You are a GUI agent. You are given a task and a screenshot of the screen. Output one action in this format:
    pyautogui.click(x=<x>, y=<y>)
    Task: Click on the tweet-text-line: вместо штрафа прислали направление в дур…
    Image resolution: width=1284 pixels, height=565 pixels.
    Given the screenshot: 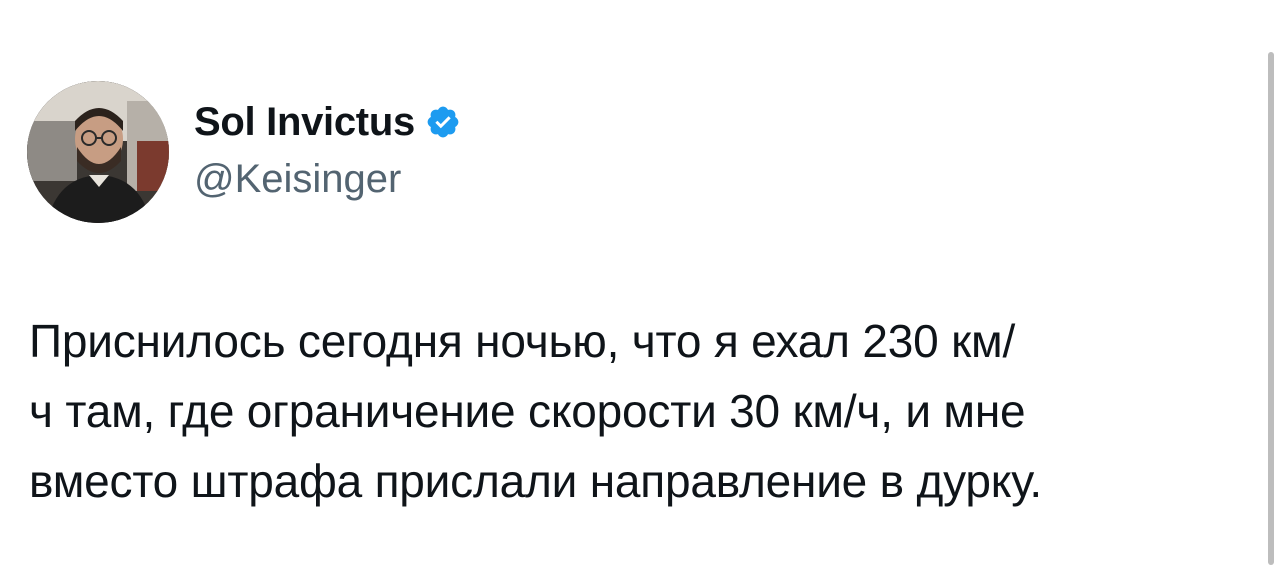 What is the action you would take?
    pyautogui.click(x=535, y=481)
    